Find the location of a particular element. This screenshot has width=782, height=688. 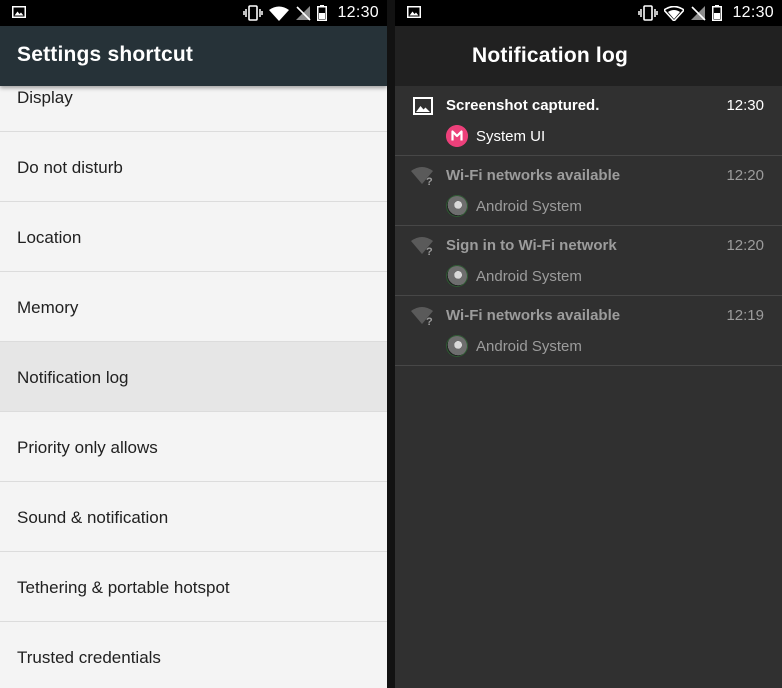

settings-item-label: Priority only allows is located at coordinates (87, 447).